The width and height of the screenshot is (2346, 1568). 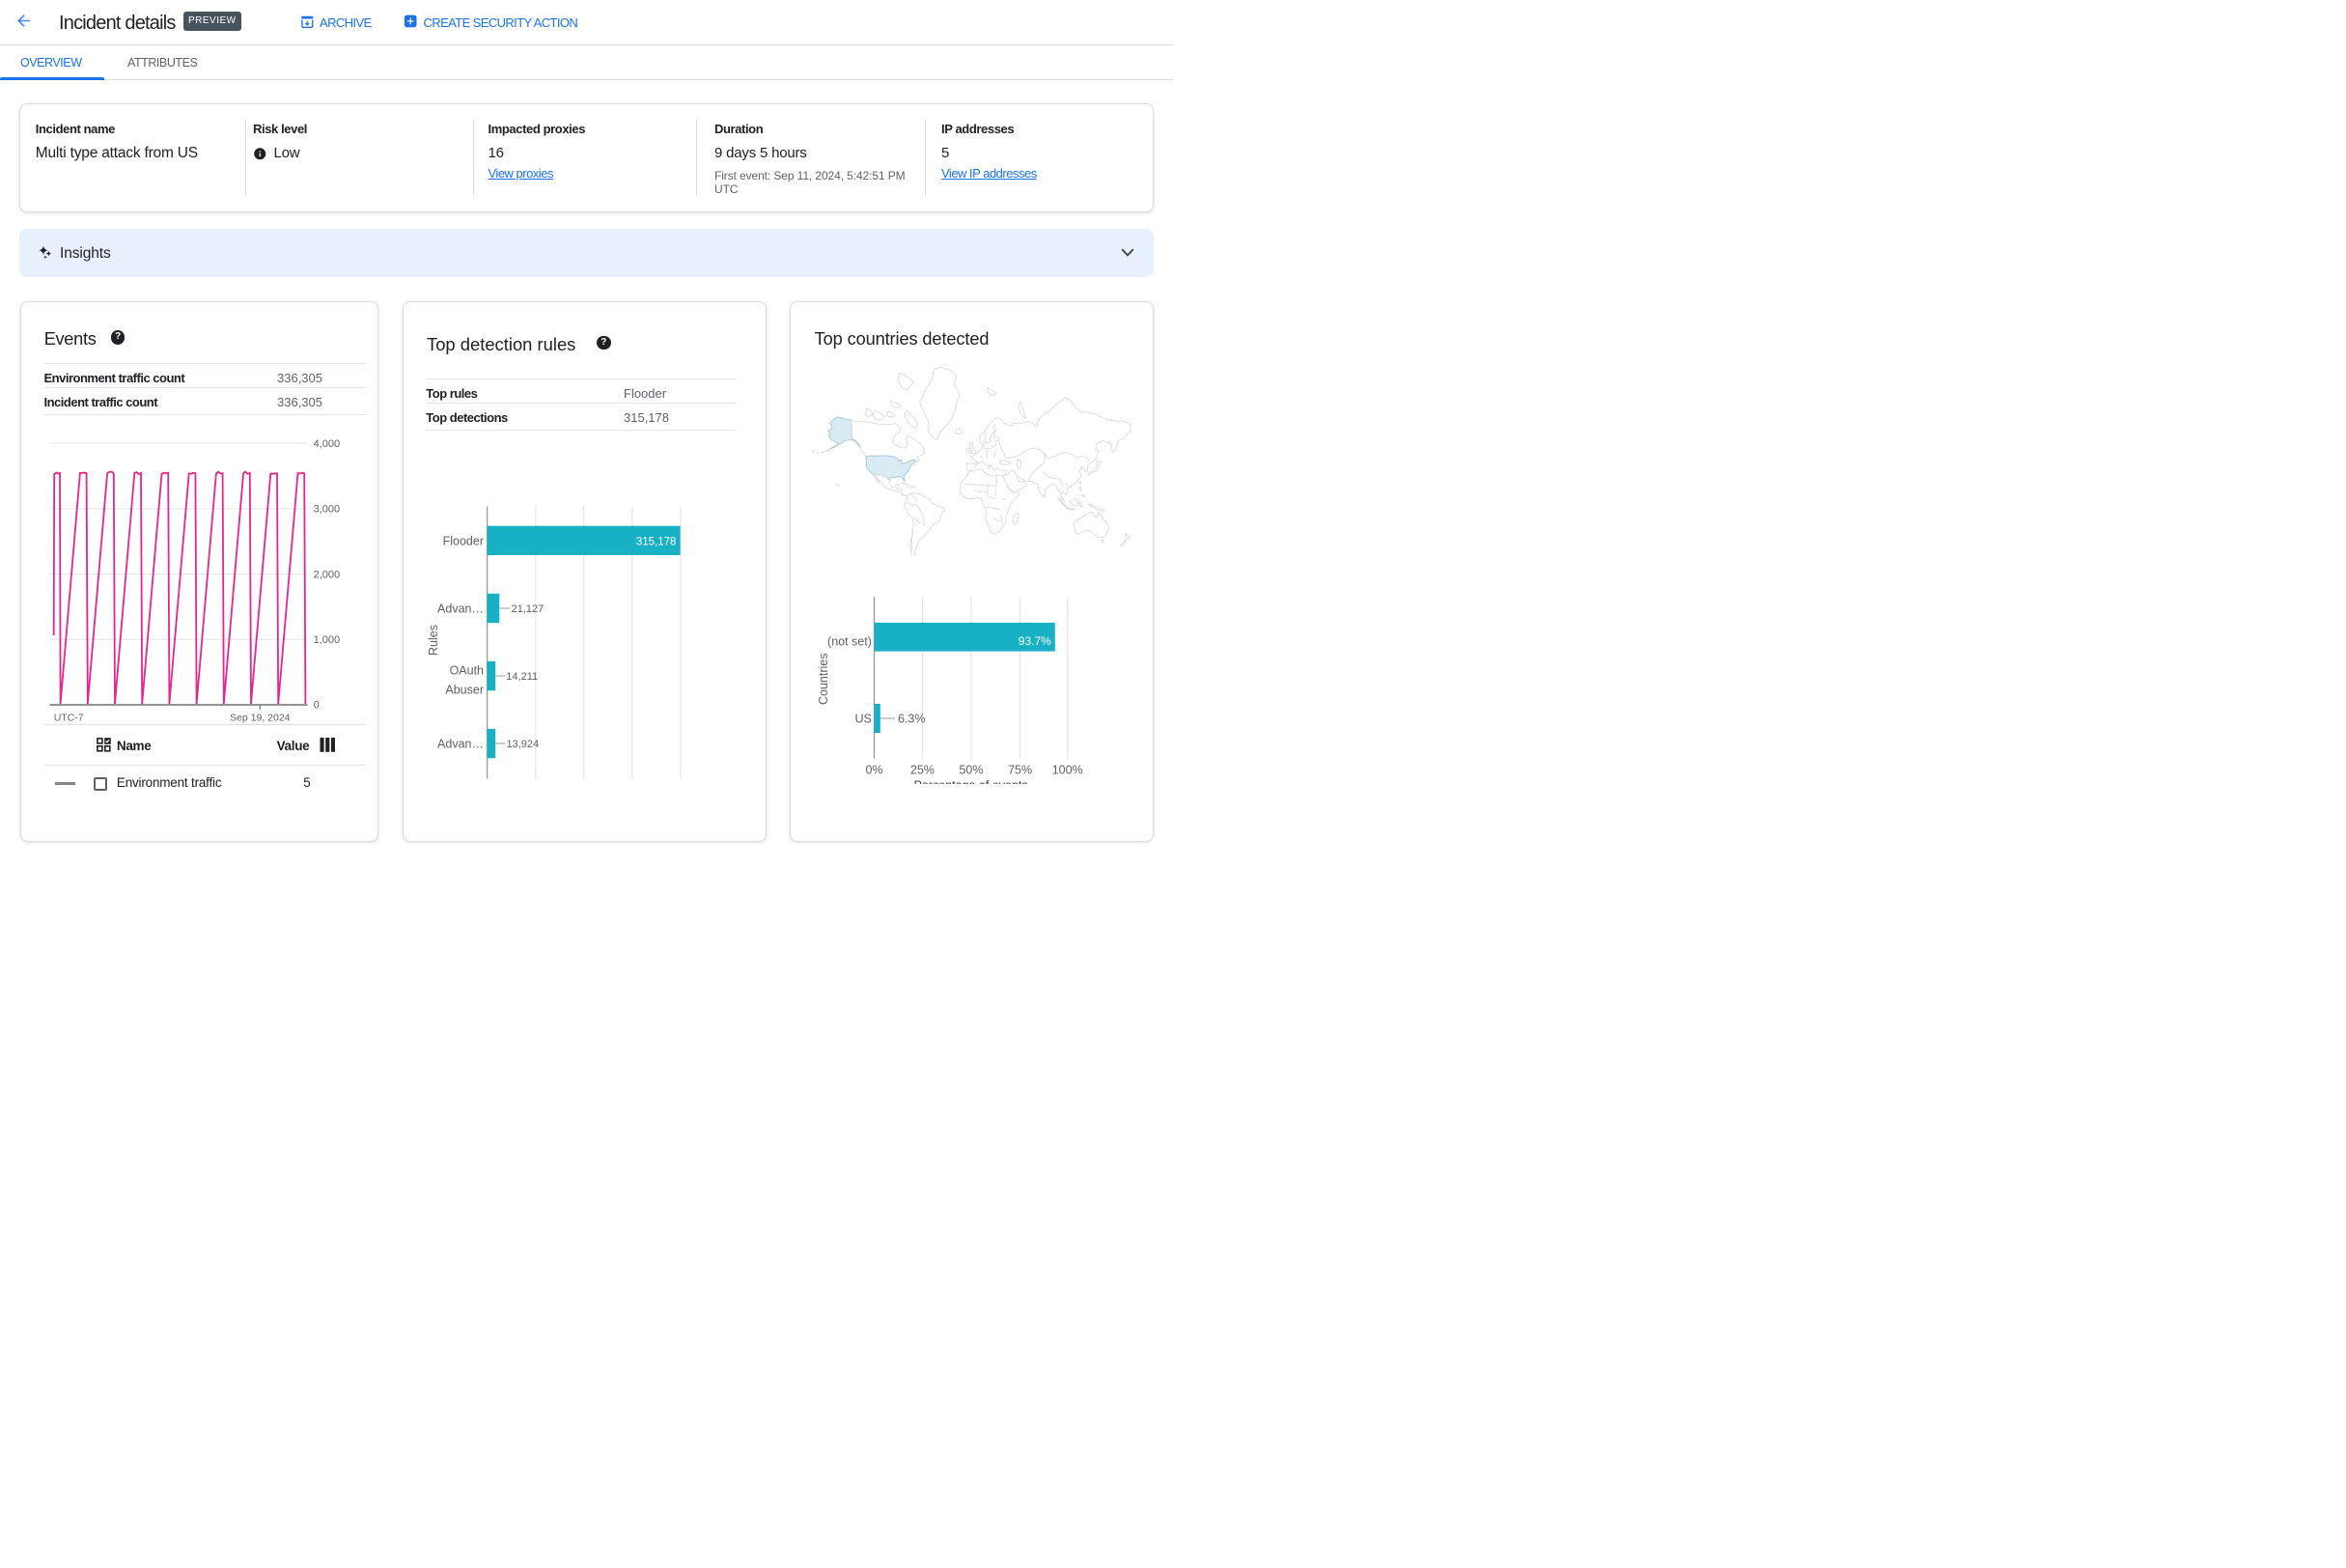 What do you see at coordinates (69, 719) in the screenshot?
I see `svg-text: UTC-7` at bounding box center [69, 719].